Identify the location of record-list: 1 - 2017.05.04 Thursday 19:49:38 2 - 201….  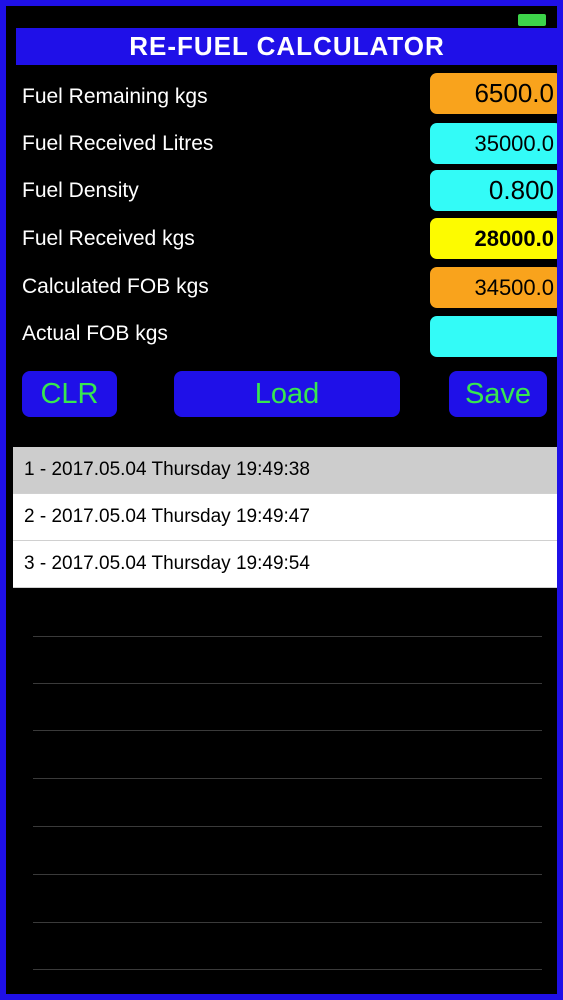
(285, 517).